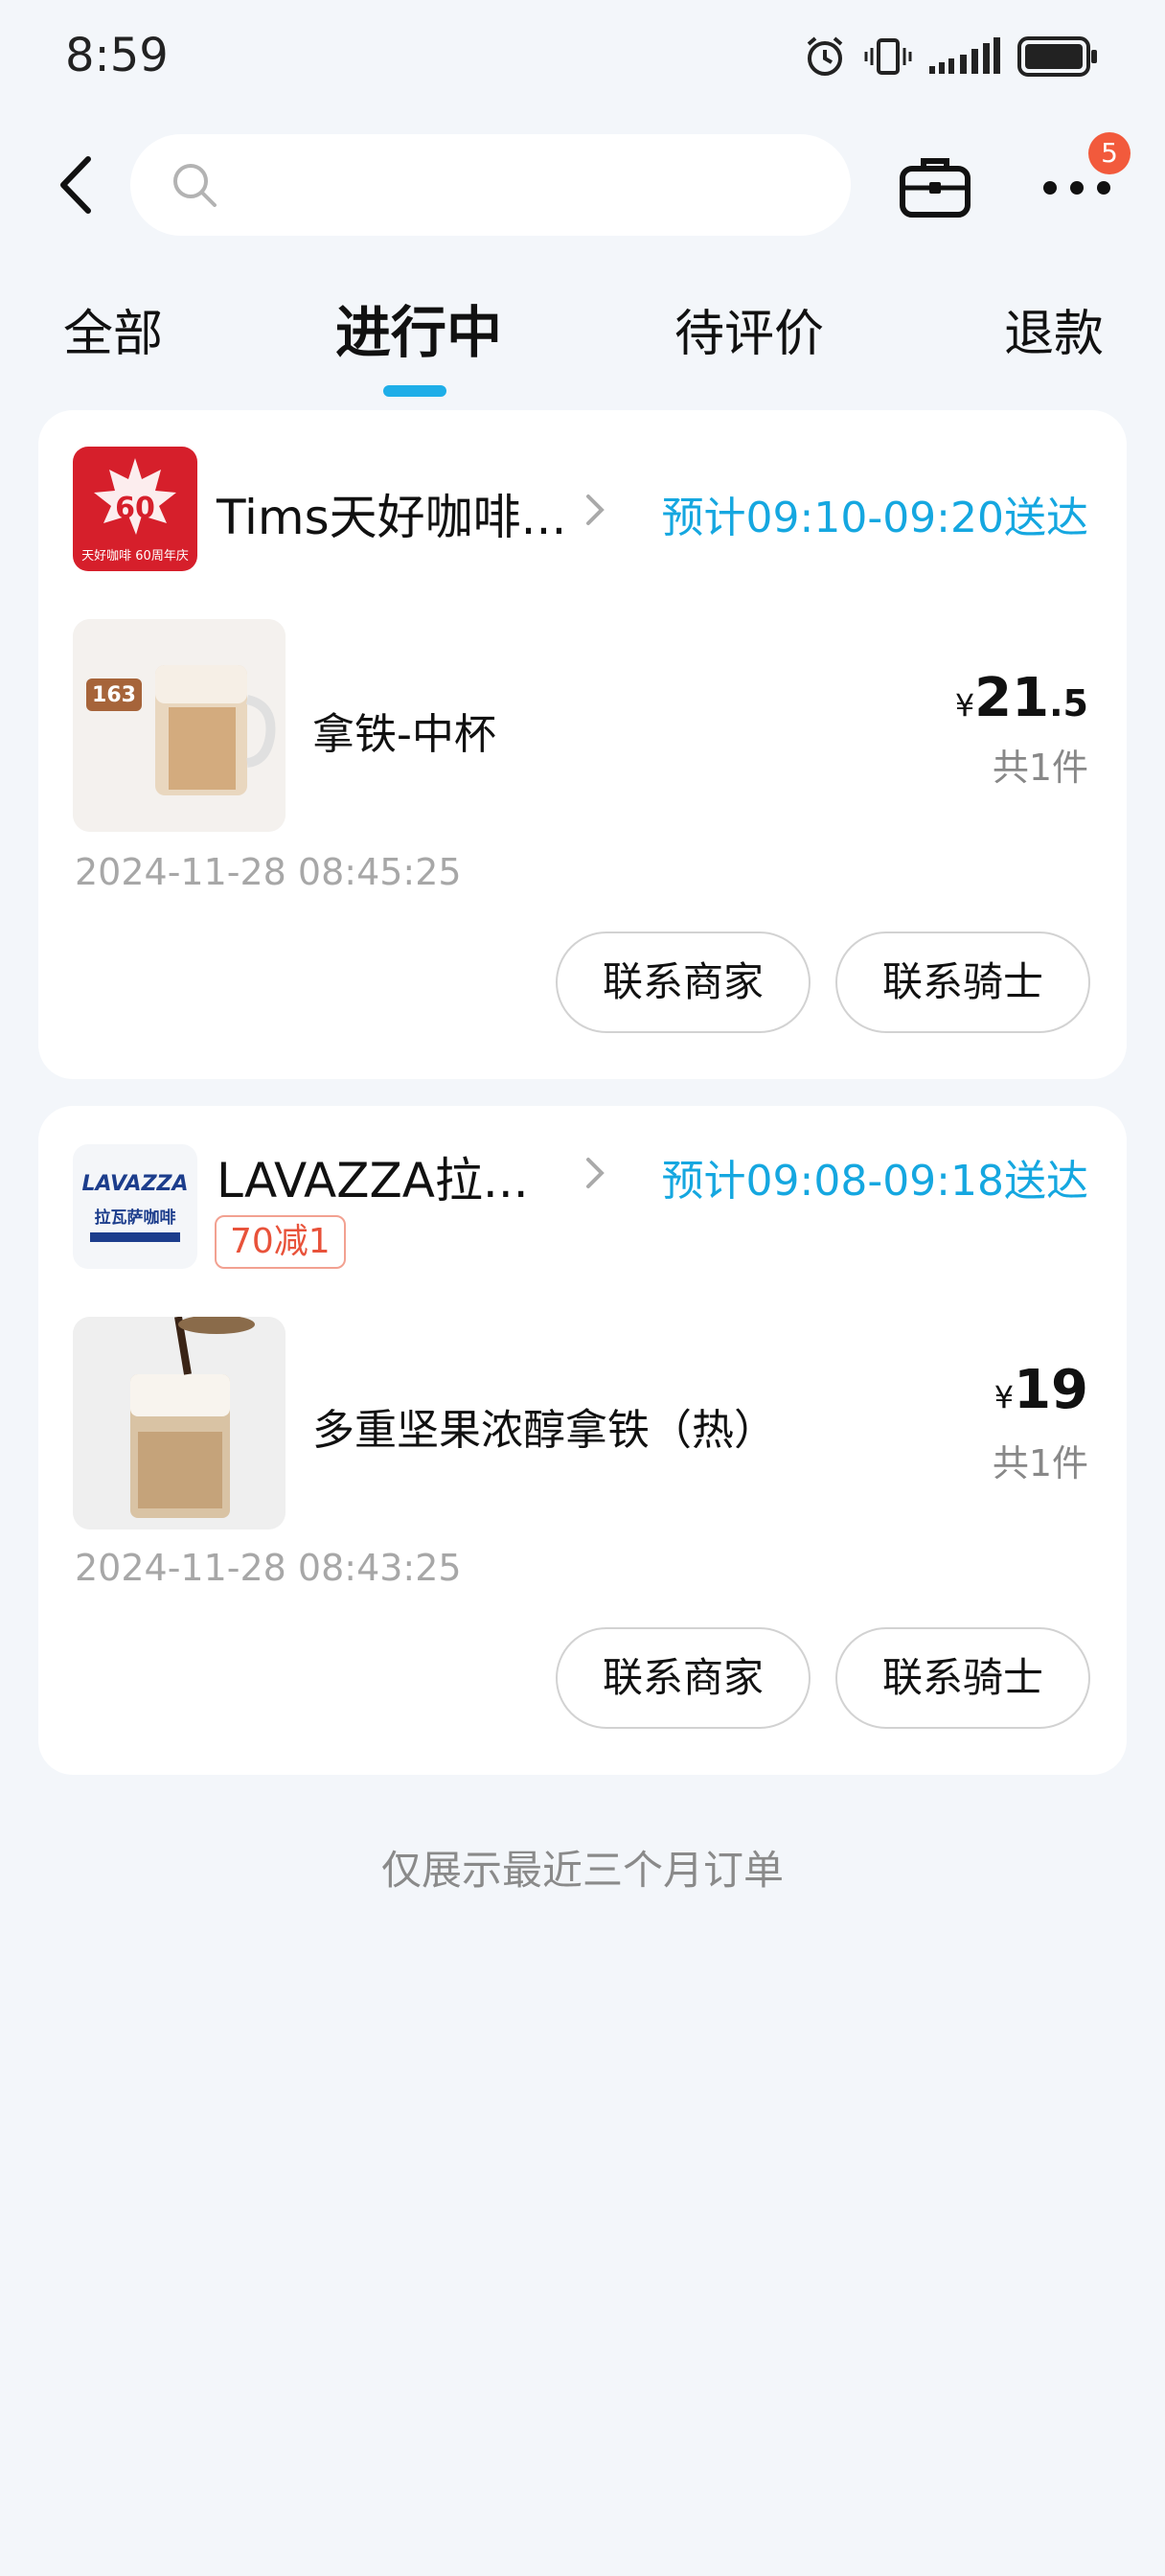 The width and height of the screenshot is (1165, 2576). Describe the element at coordinates (419, 328) in the screenshot. I see `tab-in-progress: 进行中` at that location.